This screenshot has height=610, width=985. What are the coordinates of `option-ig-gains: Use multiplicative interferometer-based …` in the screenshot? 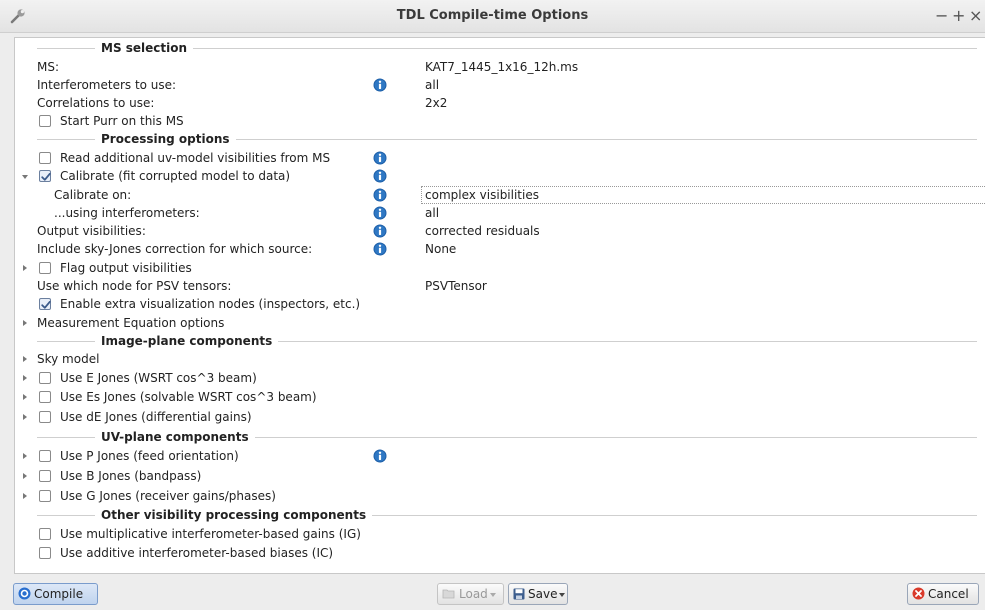 It's located at (500, 534).